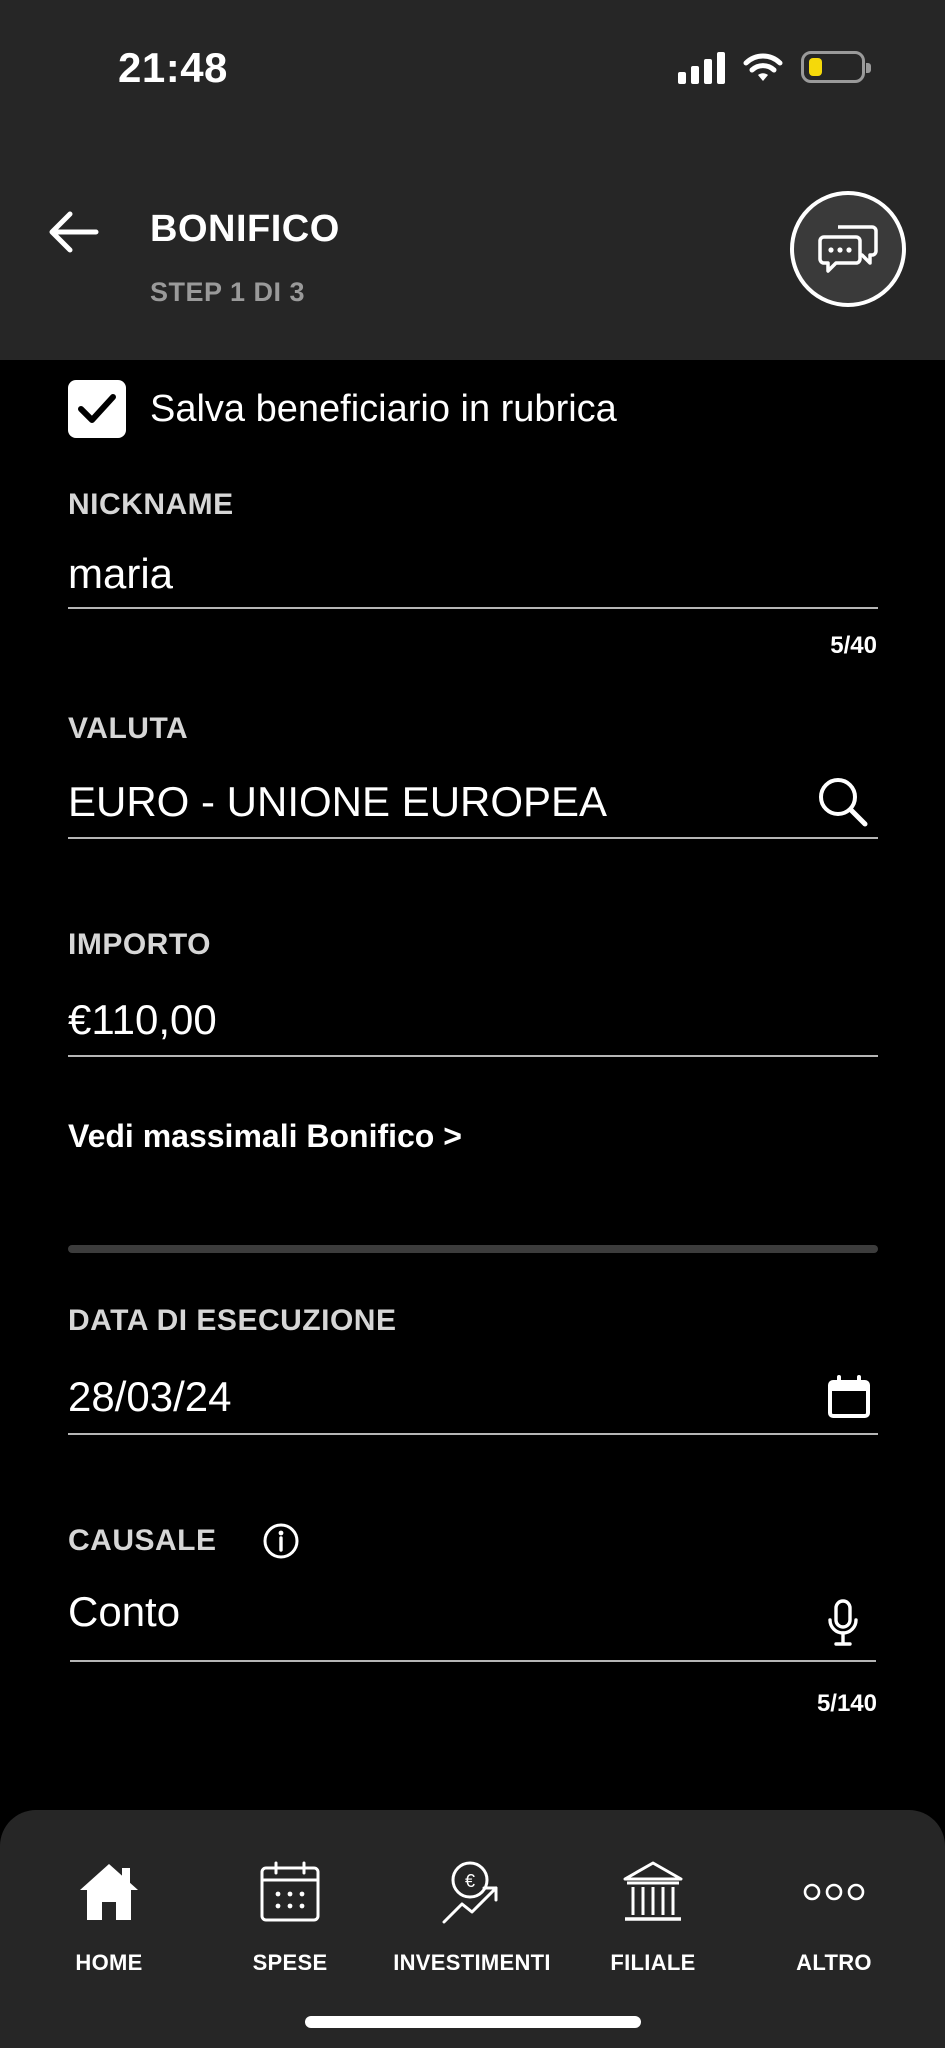 The width and height of the screenshot is (945, 2048). I want to click on wifi-icon, so click(763, 67).